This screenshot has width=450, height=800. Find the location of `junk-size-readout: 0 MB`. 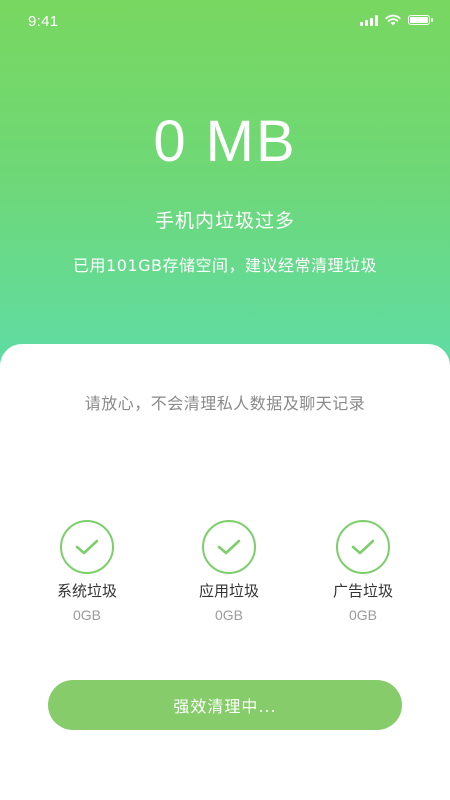

junk-size-readout: 0 MB is located at coordinates (225, 141).